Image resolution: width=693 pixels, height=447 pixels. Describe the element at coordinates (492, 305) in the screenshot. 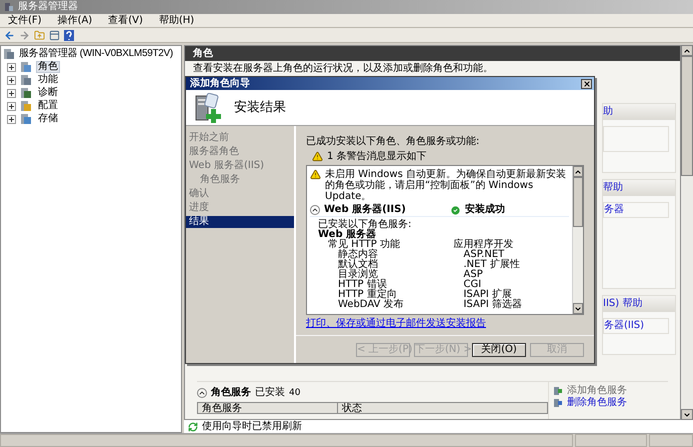

I see `installed-item: ISAPI 筛选器` at that location.